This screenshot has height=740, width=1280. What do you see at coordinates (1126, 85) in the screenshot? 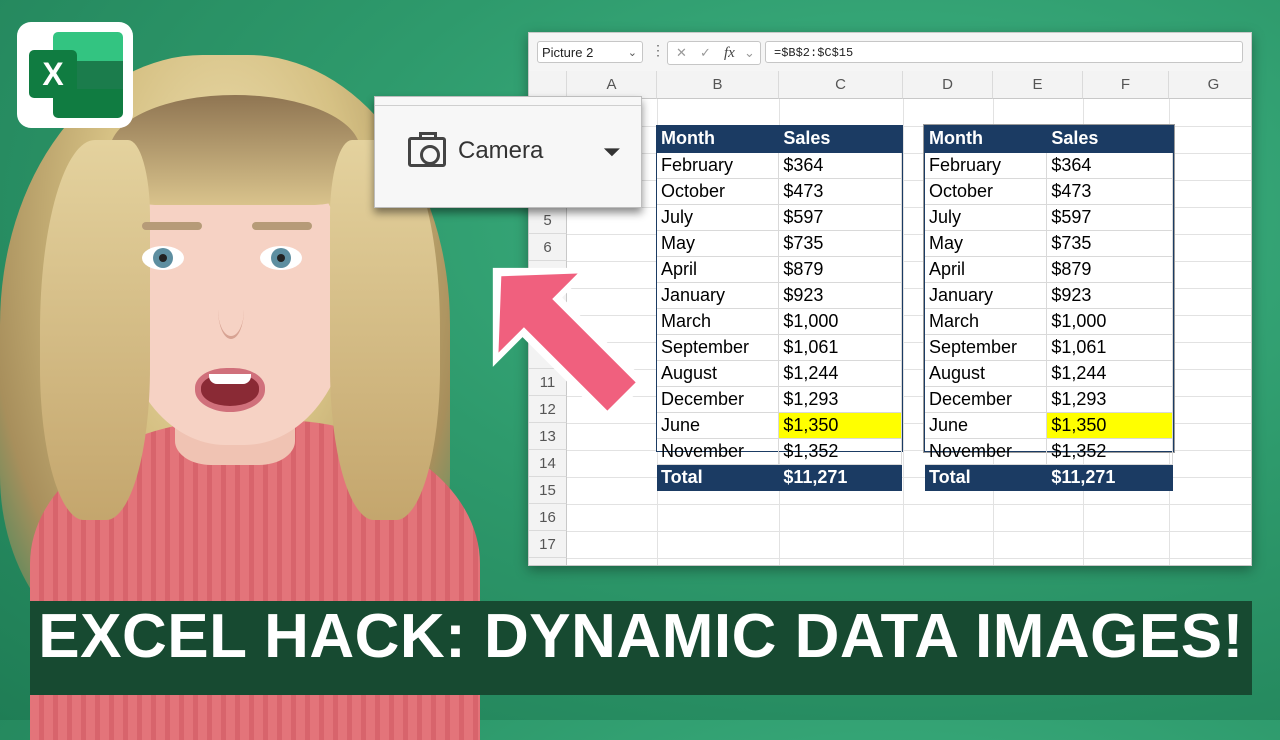
I see `column-header-f: F` at bounding box center [1126, 85].